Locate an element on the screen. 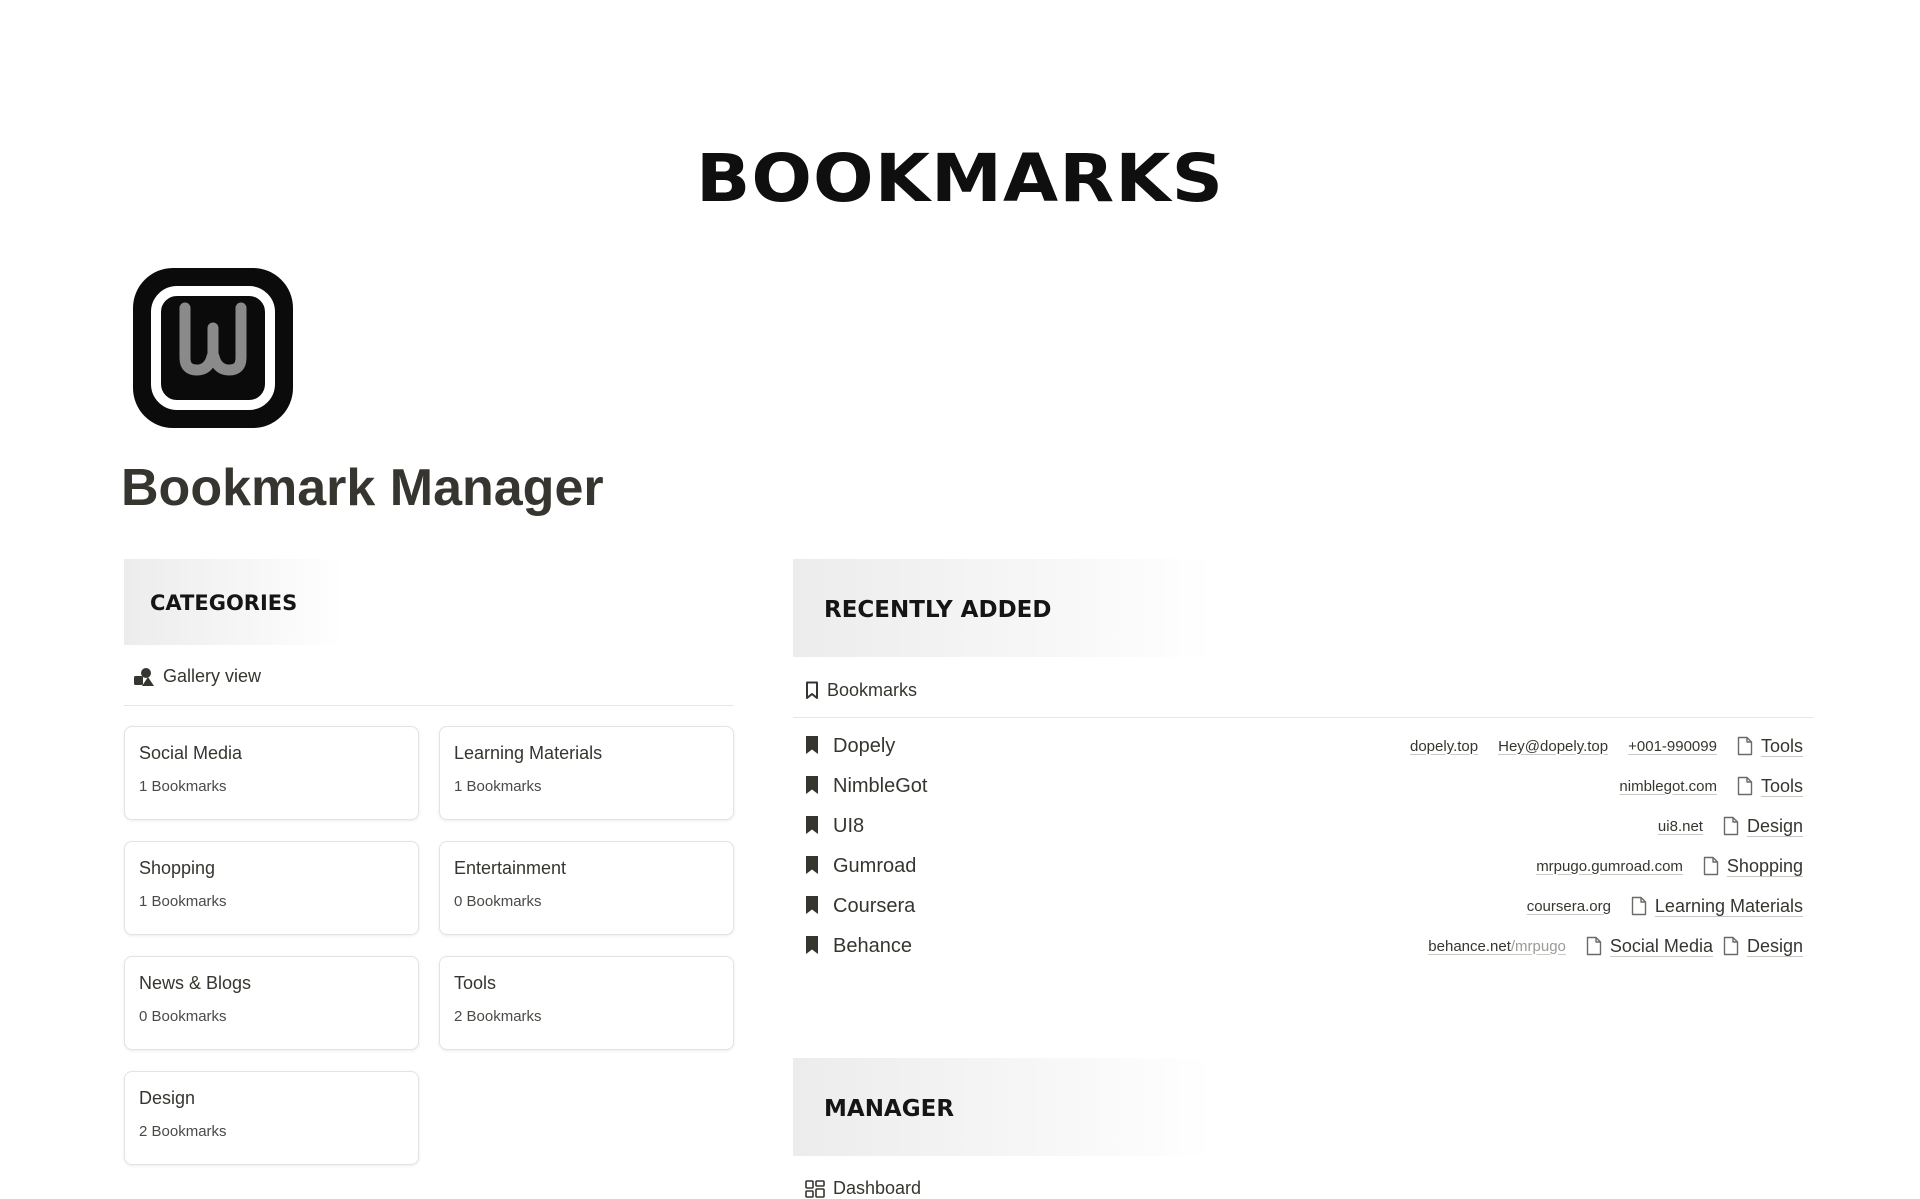 This screenshot has height=1199, width=1920. bookmark-url: ui8.net is located at coordinates (1680, 826).